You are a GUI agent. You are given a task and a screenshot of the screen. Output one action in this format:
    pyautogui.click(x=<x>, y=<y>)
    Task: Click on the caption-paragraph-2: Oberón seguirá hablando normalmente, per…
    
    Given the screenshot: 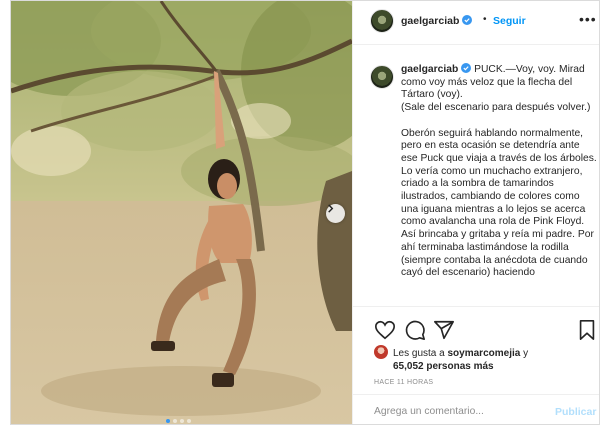 What is the action you would take?
    pyautogui.click(x=499, y=203)
    